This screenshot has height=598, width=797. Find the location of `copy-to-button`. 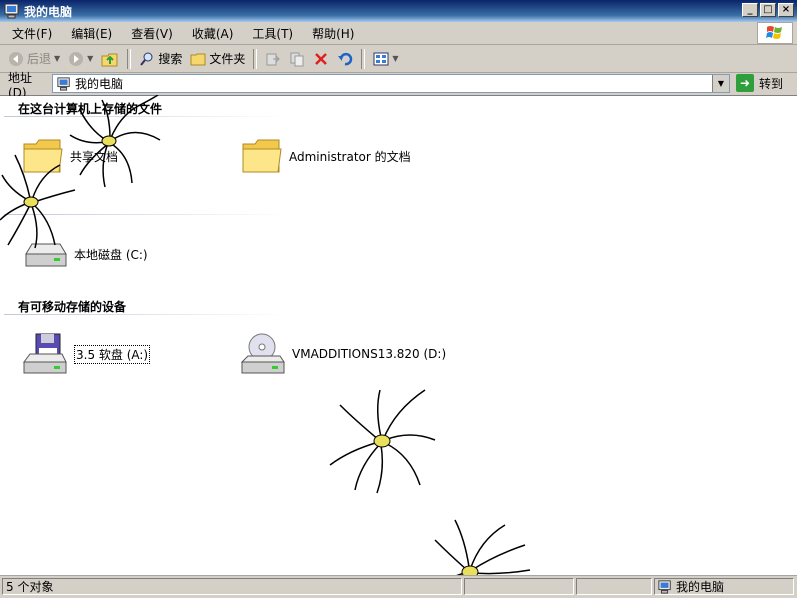

copy-to-button is located at coordinates (297, 59).